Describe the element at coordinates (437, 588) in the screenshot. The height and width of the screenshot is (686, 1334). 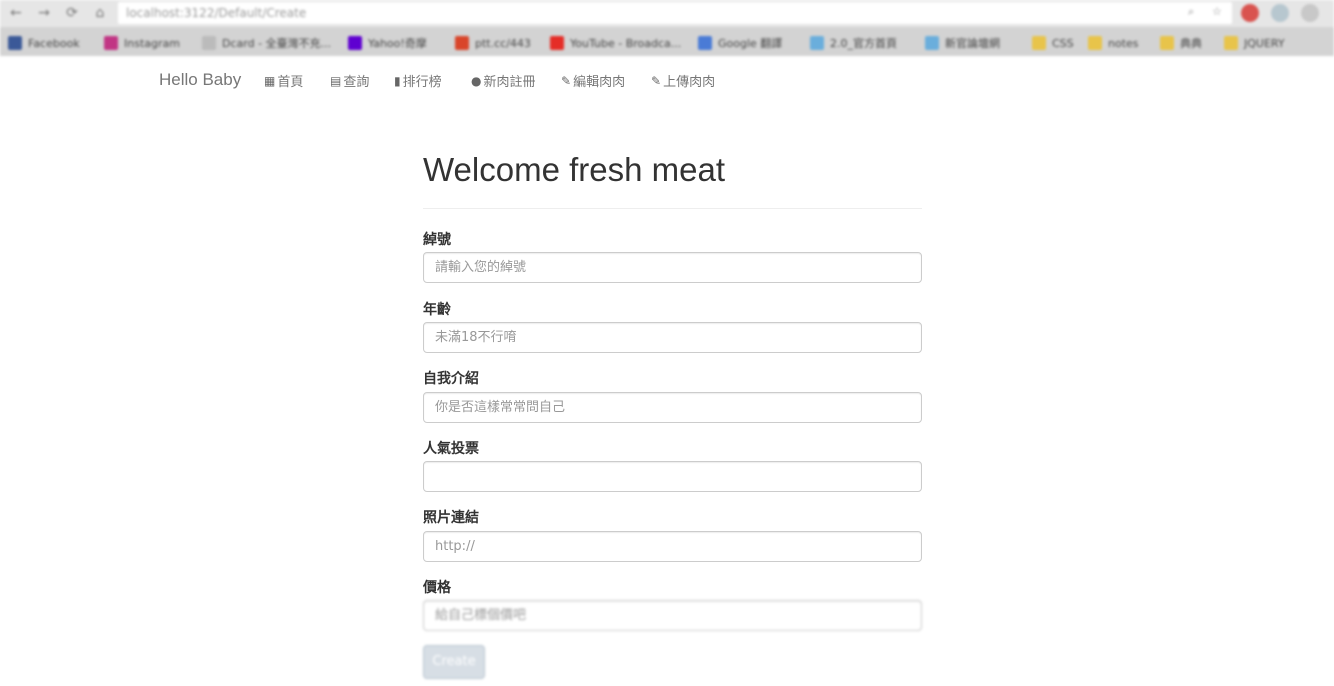
I see `price-label: 價格` at that location.